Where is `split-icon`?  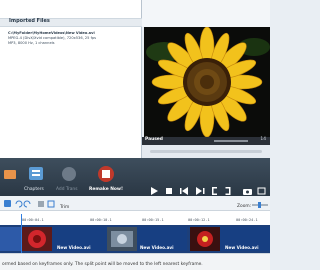 split-icon is located at coordinates (7, 203).